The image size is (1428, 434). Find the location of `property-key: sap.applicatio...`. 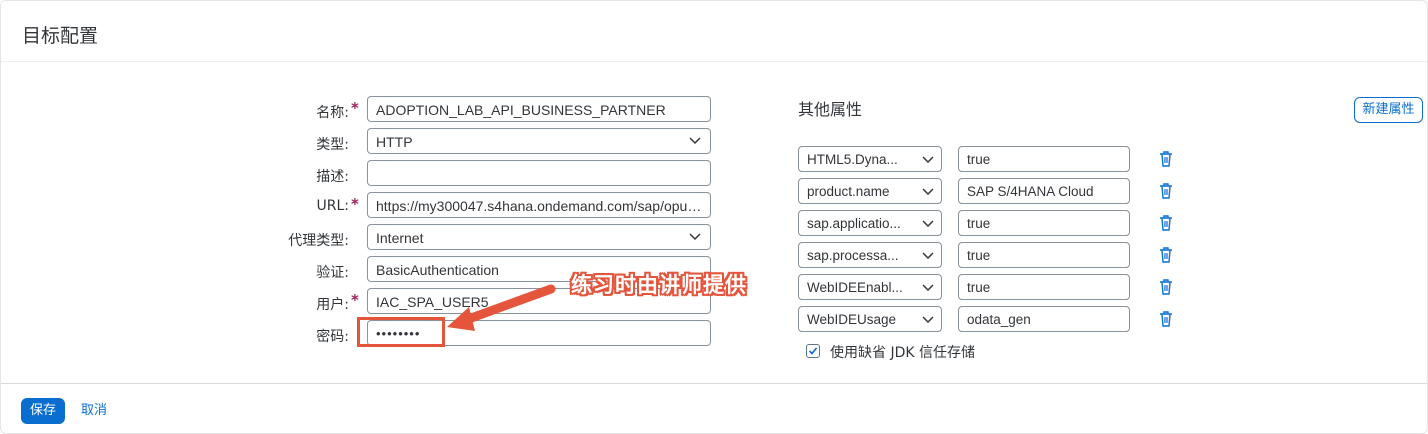

property-key: sap.applicatio... is located at coordinates (854, 223).